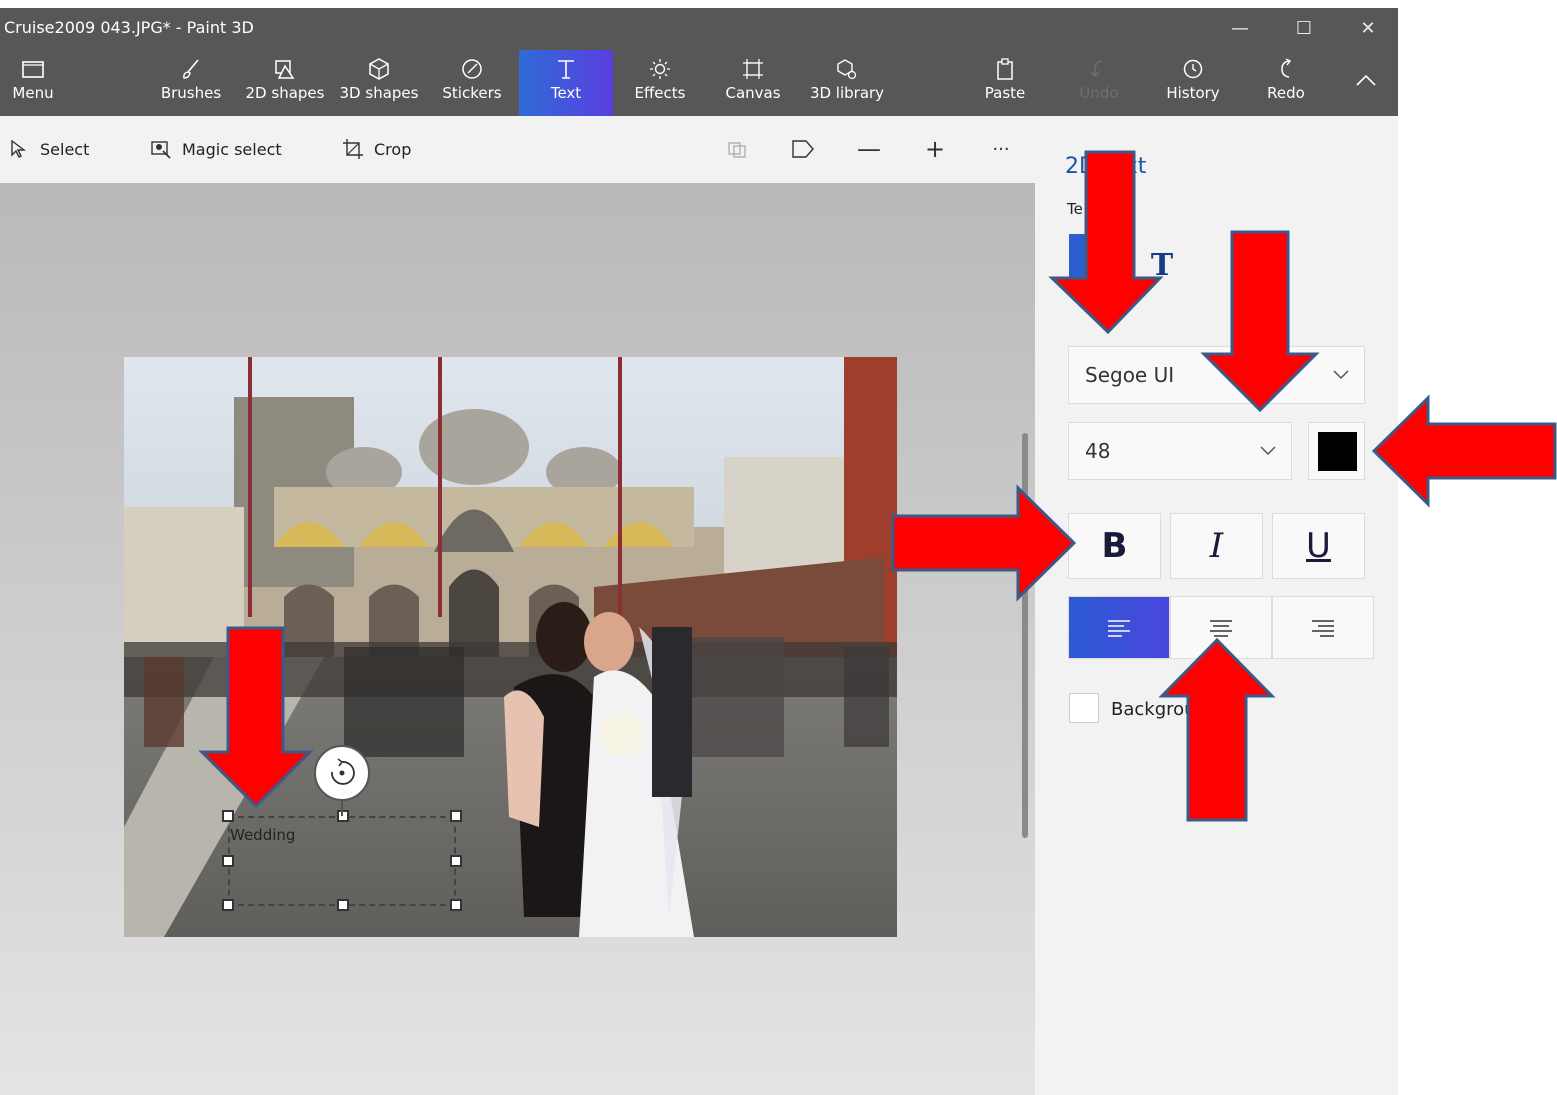  I want to click on redo-button: Redo, so click(1286, 83).